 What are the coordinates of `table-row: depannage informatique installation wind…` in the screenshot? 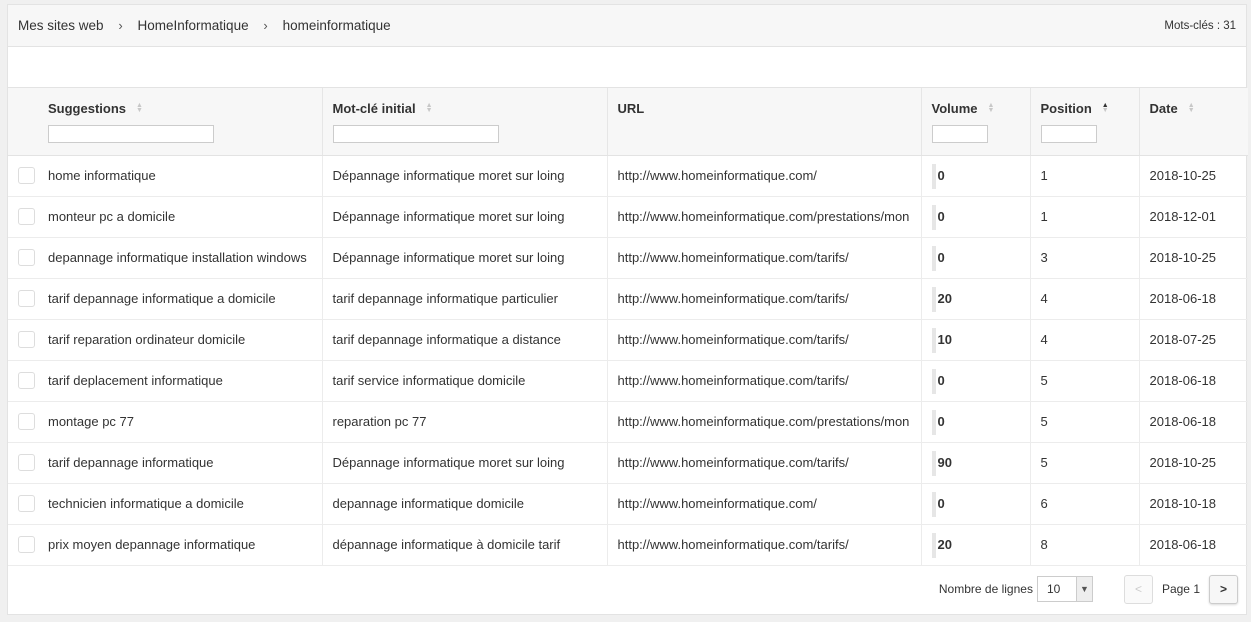 It's located at (628, 258).